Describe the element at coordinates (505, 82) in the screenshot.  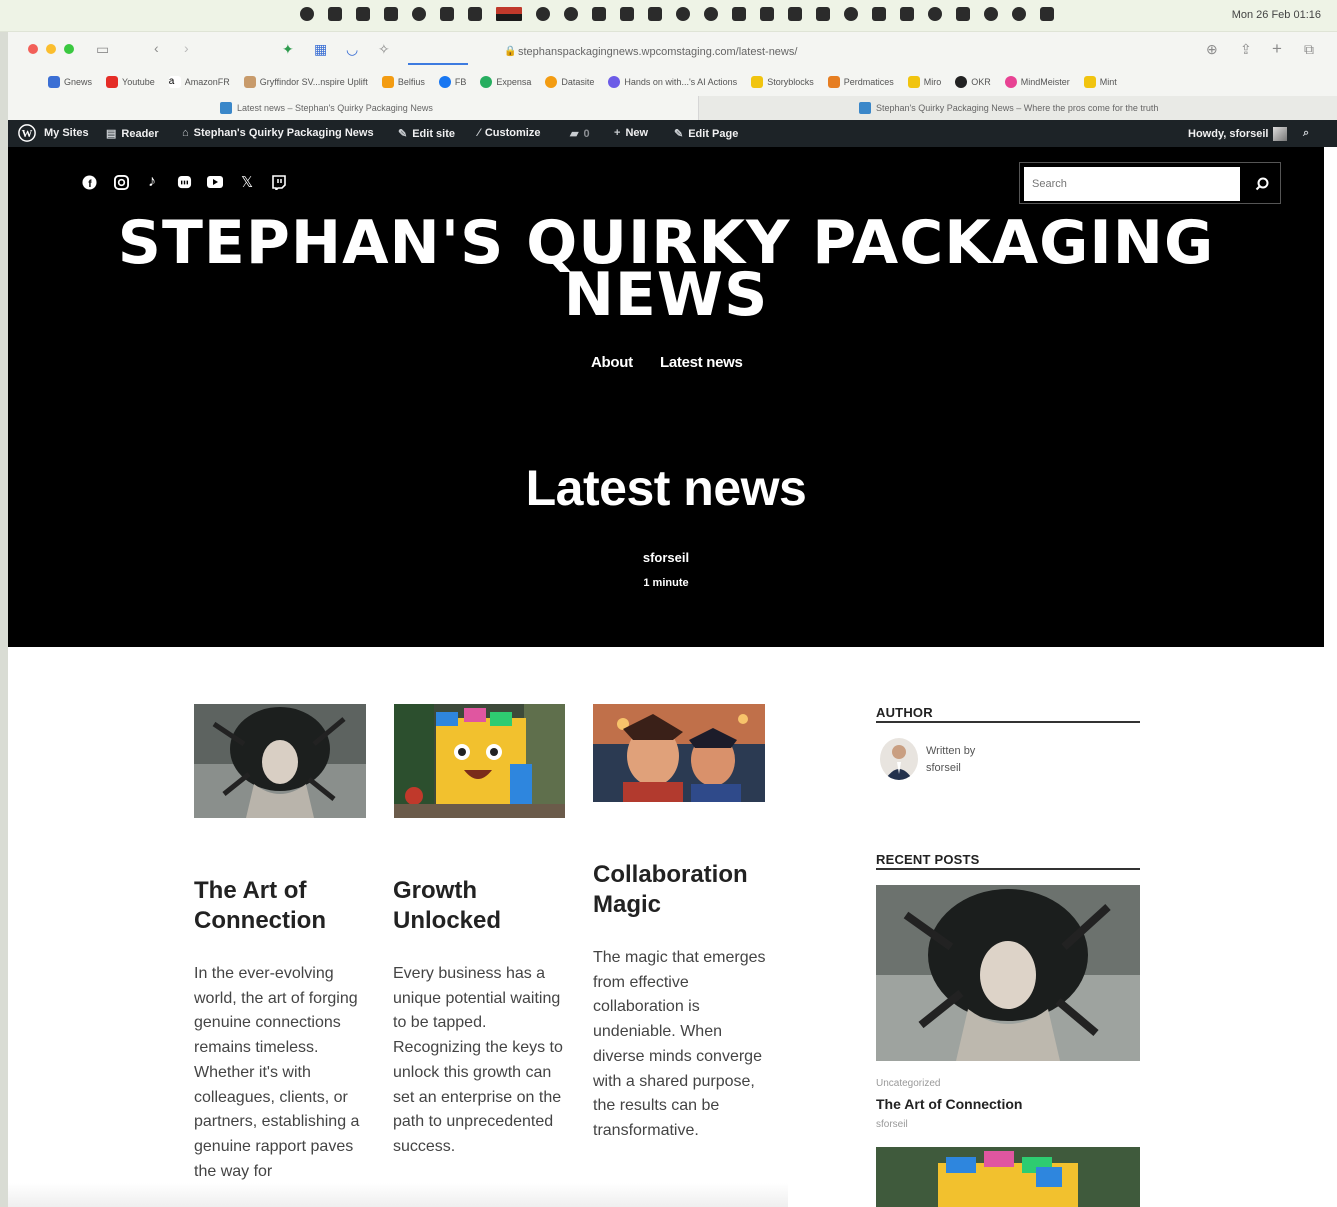
I see `bookmark-item: Expensa` at that location.